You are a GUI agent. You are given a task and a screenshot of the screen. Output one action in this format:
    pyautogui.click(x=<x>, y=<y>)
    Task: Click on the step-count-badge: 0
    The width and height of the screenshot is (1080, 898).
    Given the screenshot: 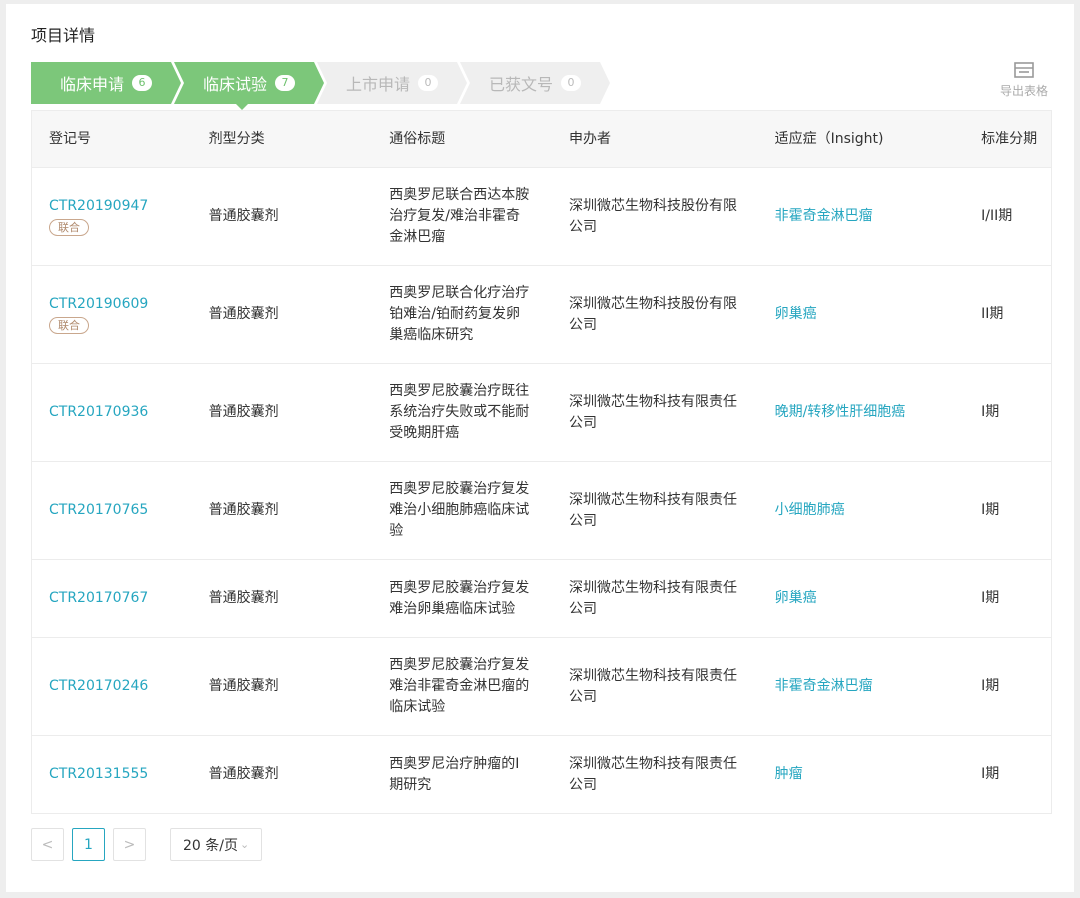 What is the action you would take?
    pyautogui.click(x=428, y=83)
    